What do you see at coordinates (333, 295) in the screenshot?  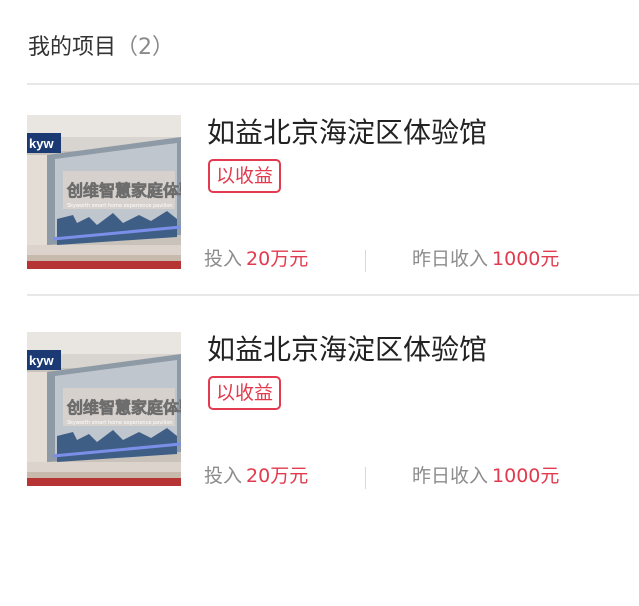 I see `card-divider` at bounding box center [333, 295].